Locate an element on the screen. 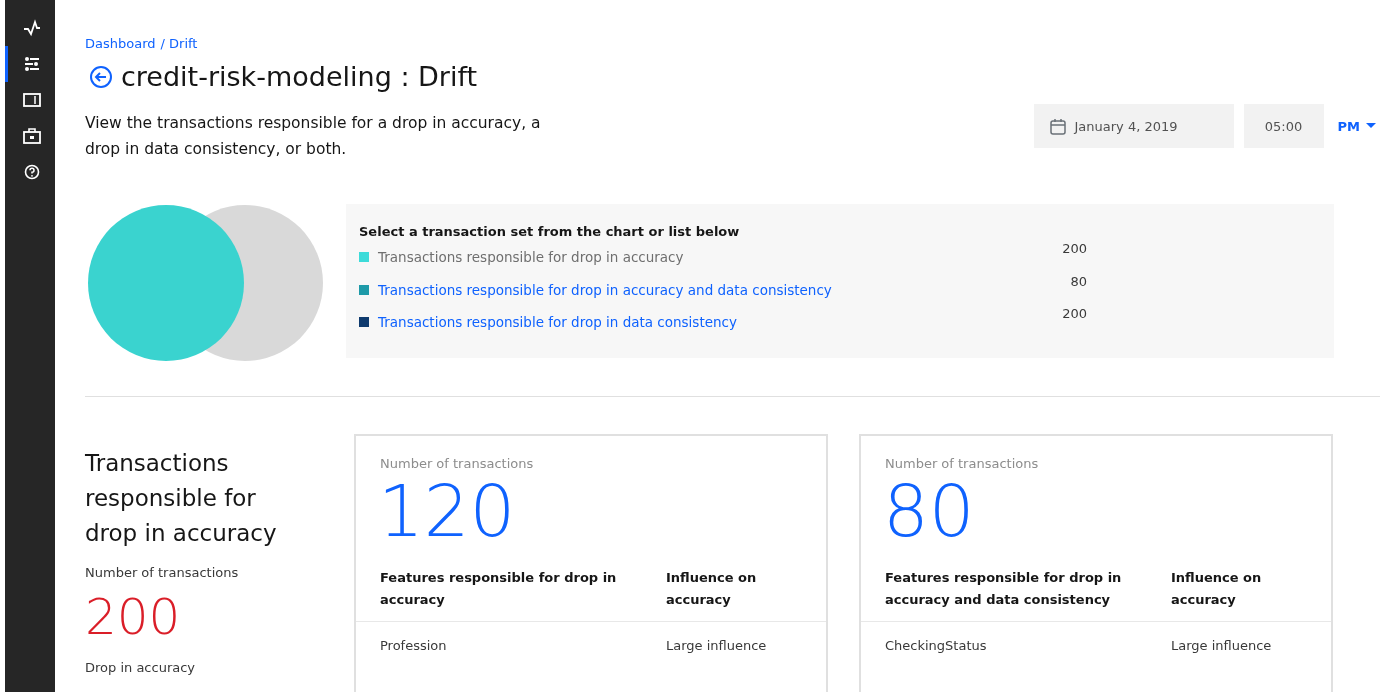 The image size is (1392, 692). breadcrumb-link: Dashboard is located at coordinates (120, 43).